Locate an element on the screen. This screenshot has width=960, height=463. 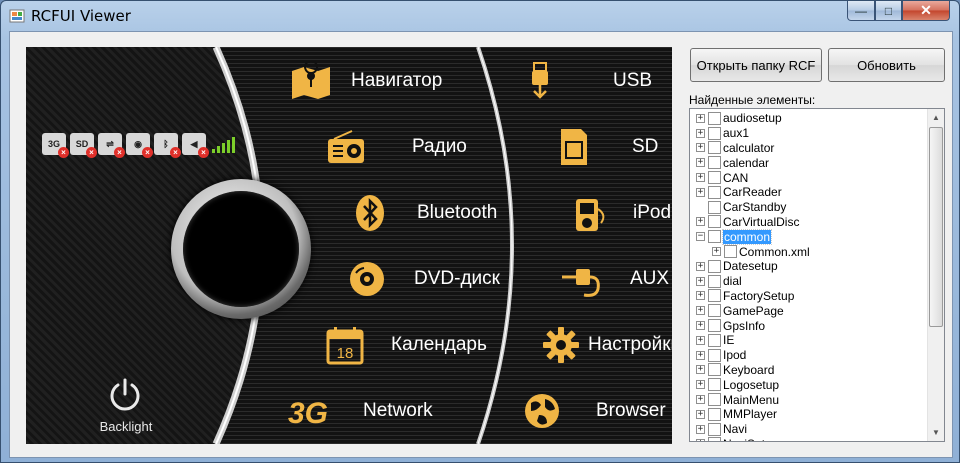
menu-item-aux: AUX is located at coordinates (615, 279).